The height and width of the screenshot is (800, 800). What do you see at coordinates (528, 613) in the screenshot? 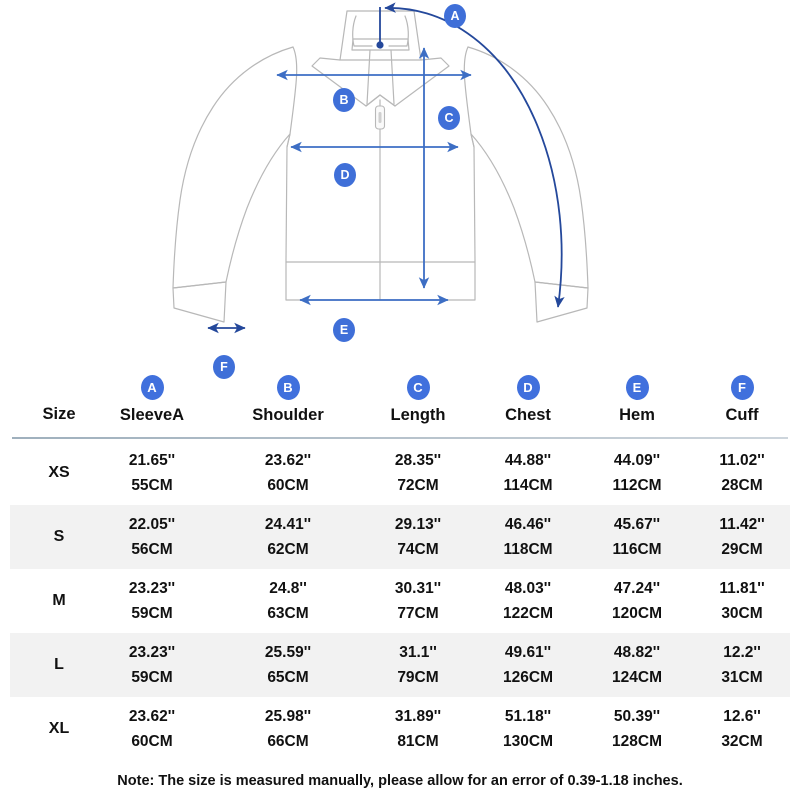
I see `value-cm: 122CM` at bounding box center [528, 613].